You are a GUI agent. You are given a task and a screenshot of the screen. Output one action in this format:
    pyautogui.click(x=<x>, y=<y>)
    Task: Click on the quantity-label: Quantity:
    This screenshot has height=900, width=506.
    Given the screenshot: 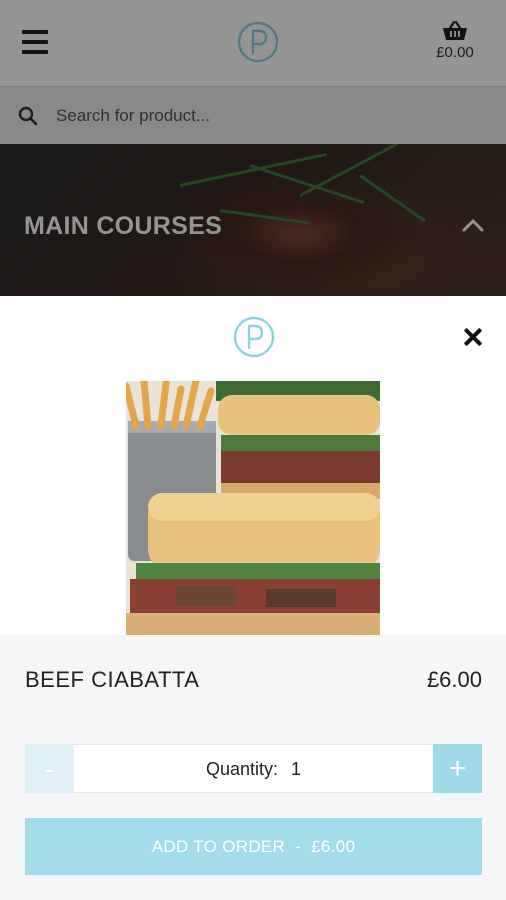 What is the action you would take?
    pyautogui.click(x=241, y=769)
    